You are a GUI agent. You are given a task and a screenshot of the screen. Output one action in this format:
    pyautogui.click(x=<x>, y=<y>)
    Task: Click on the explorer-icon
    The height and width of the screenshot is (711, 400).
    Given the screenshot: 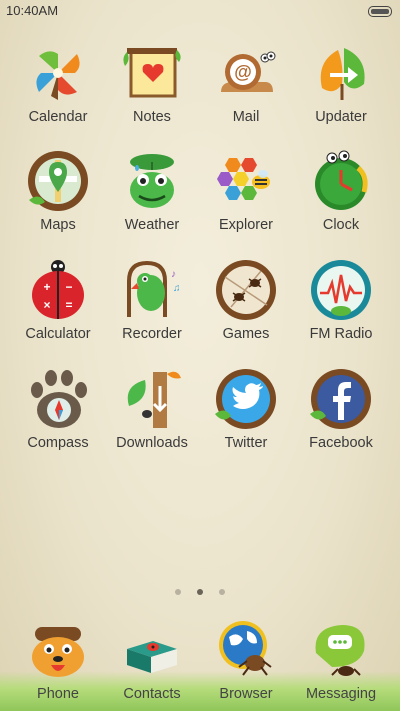 What is the action you would take?
    pyautogui.click(x=243, y=179)
    